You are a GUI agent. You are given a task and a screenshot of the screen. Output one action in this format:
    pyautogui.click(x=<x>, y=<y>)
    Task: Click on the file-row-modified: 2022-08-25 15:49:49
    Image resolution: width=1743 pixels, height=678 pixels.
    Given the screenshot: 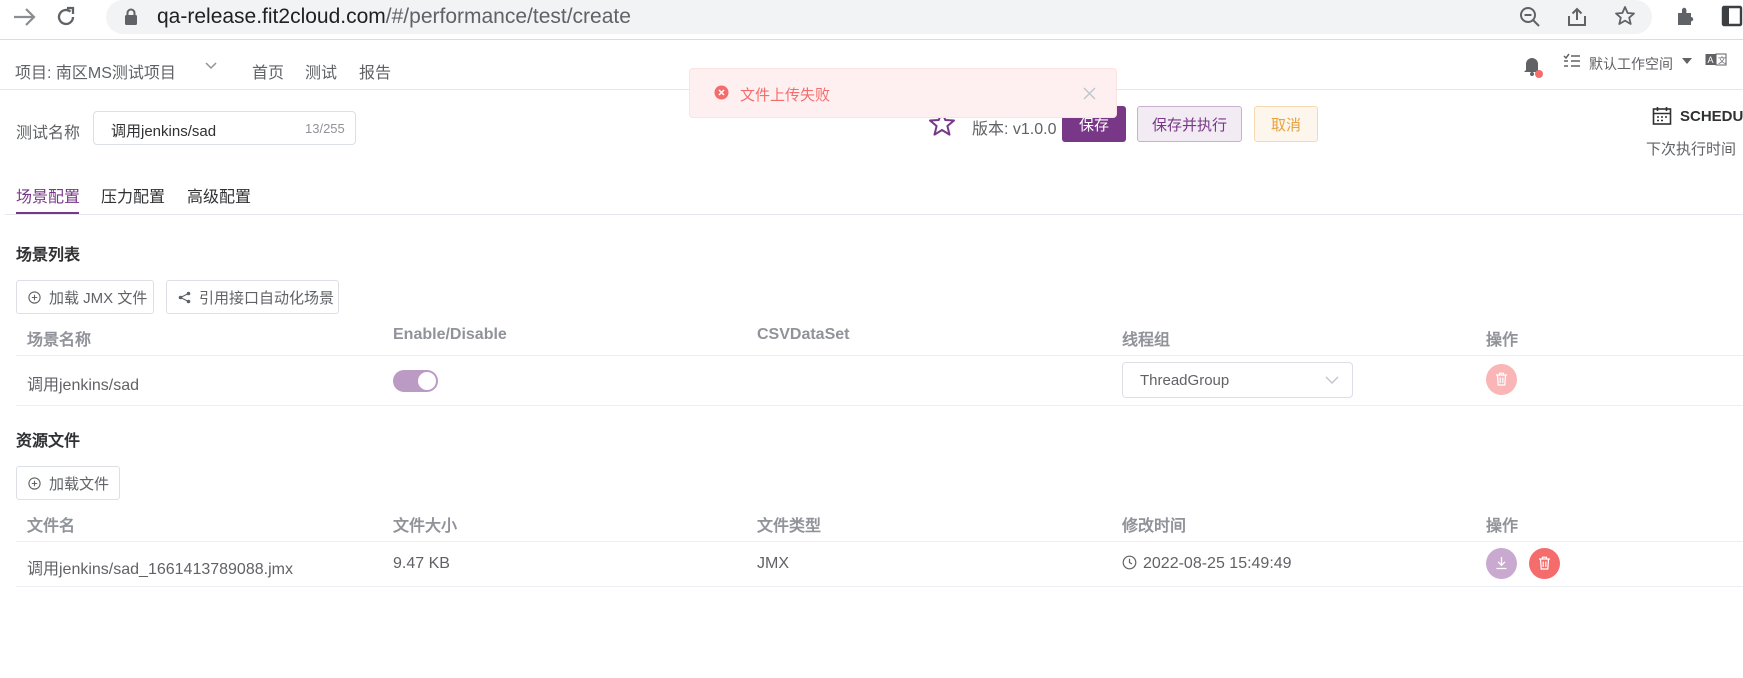 What is the action you would take?
    pyautogui.click(x=1217, y=563)
    